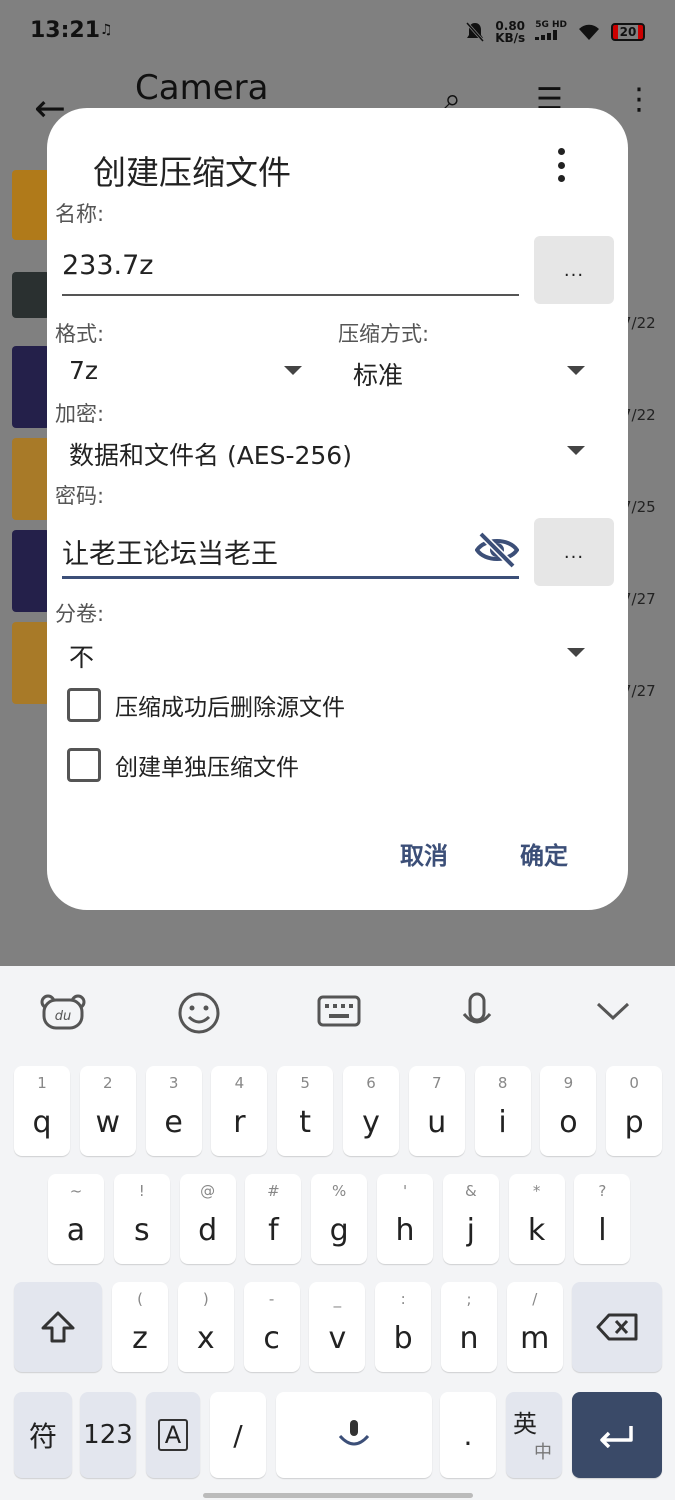 This screenshot has height=1500, width=675. What do you see at coordinates (208, 1191) in the screenshot?
I see `key-secondary-label: @` at bounding box center [208, 1191].